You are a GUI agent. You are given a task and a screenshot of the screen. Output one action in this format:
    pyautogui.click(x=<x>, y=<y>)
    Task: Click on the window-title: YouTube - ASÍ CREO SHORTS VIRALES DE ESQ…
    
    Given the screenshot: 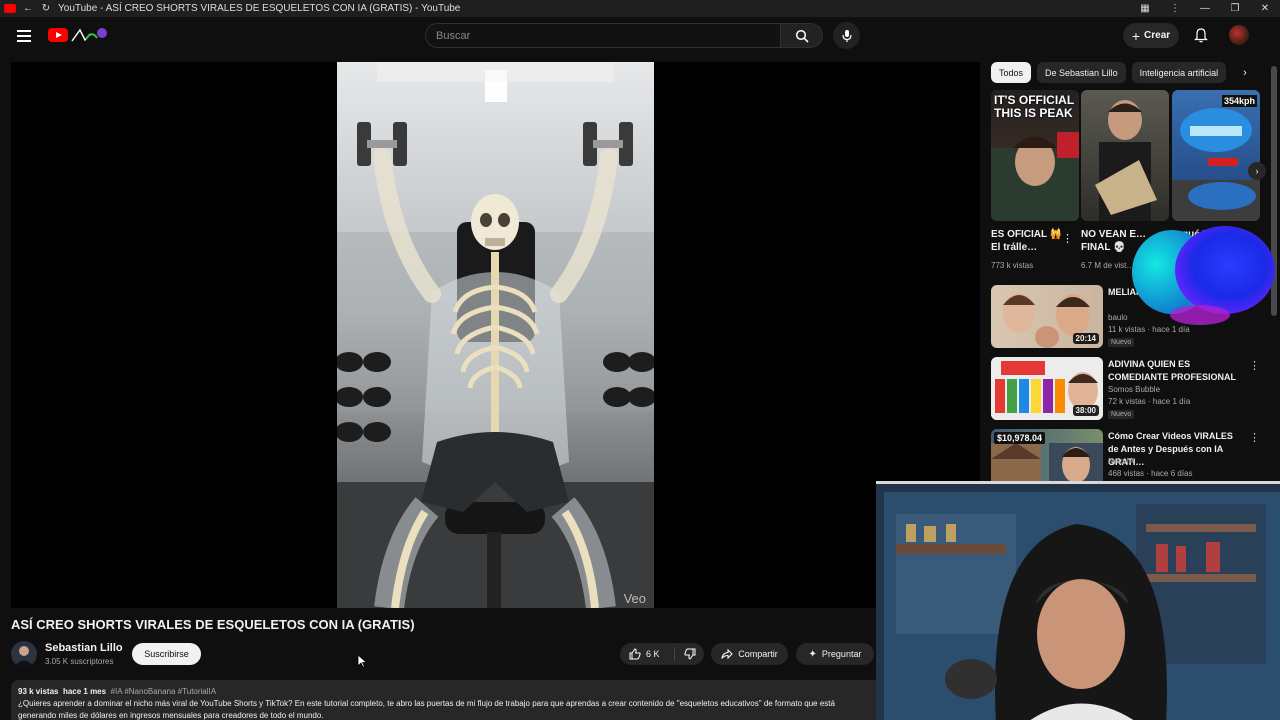 What is the action you would take?
    pyautogui.click(x=259, y=8)
    